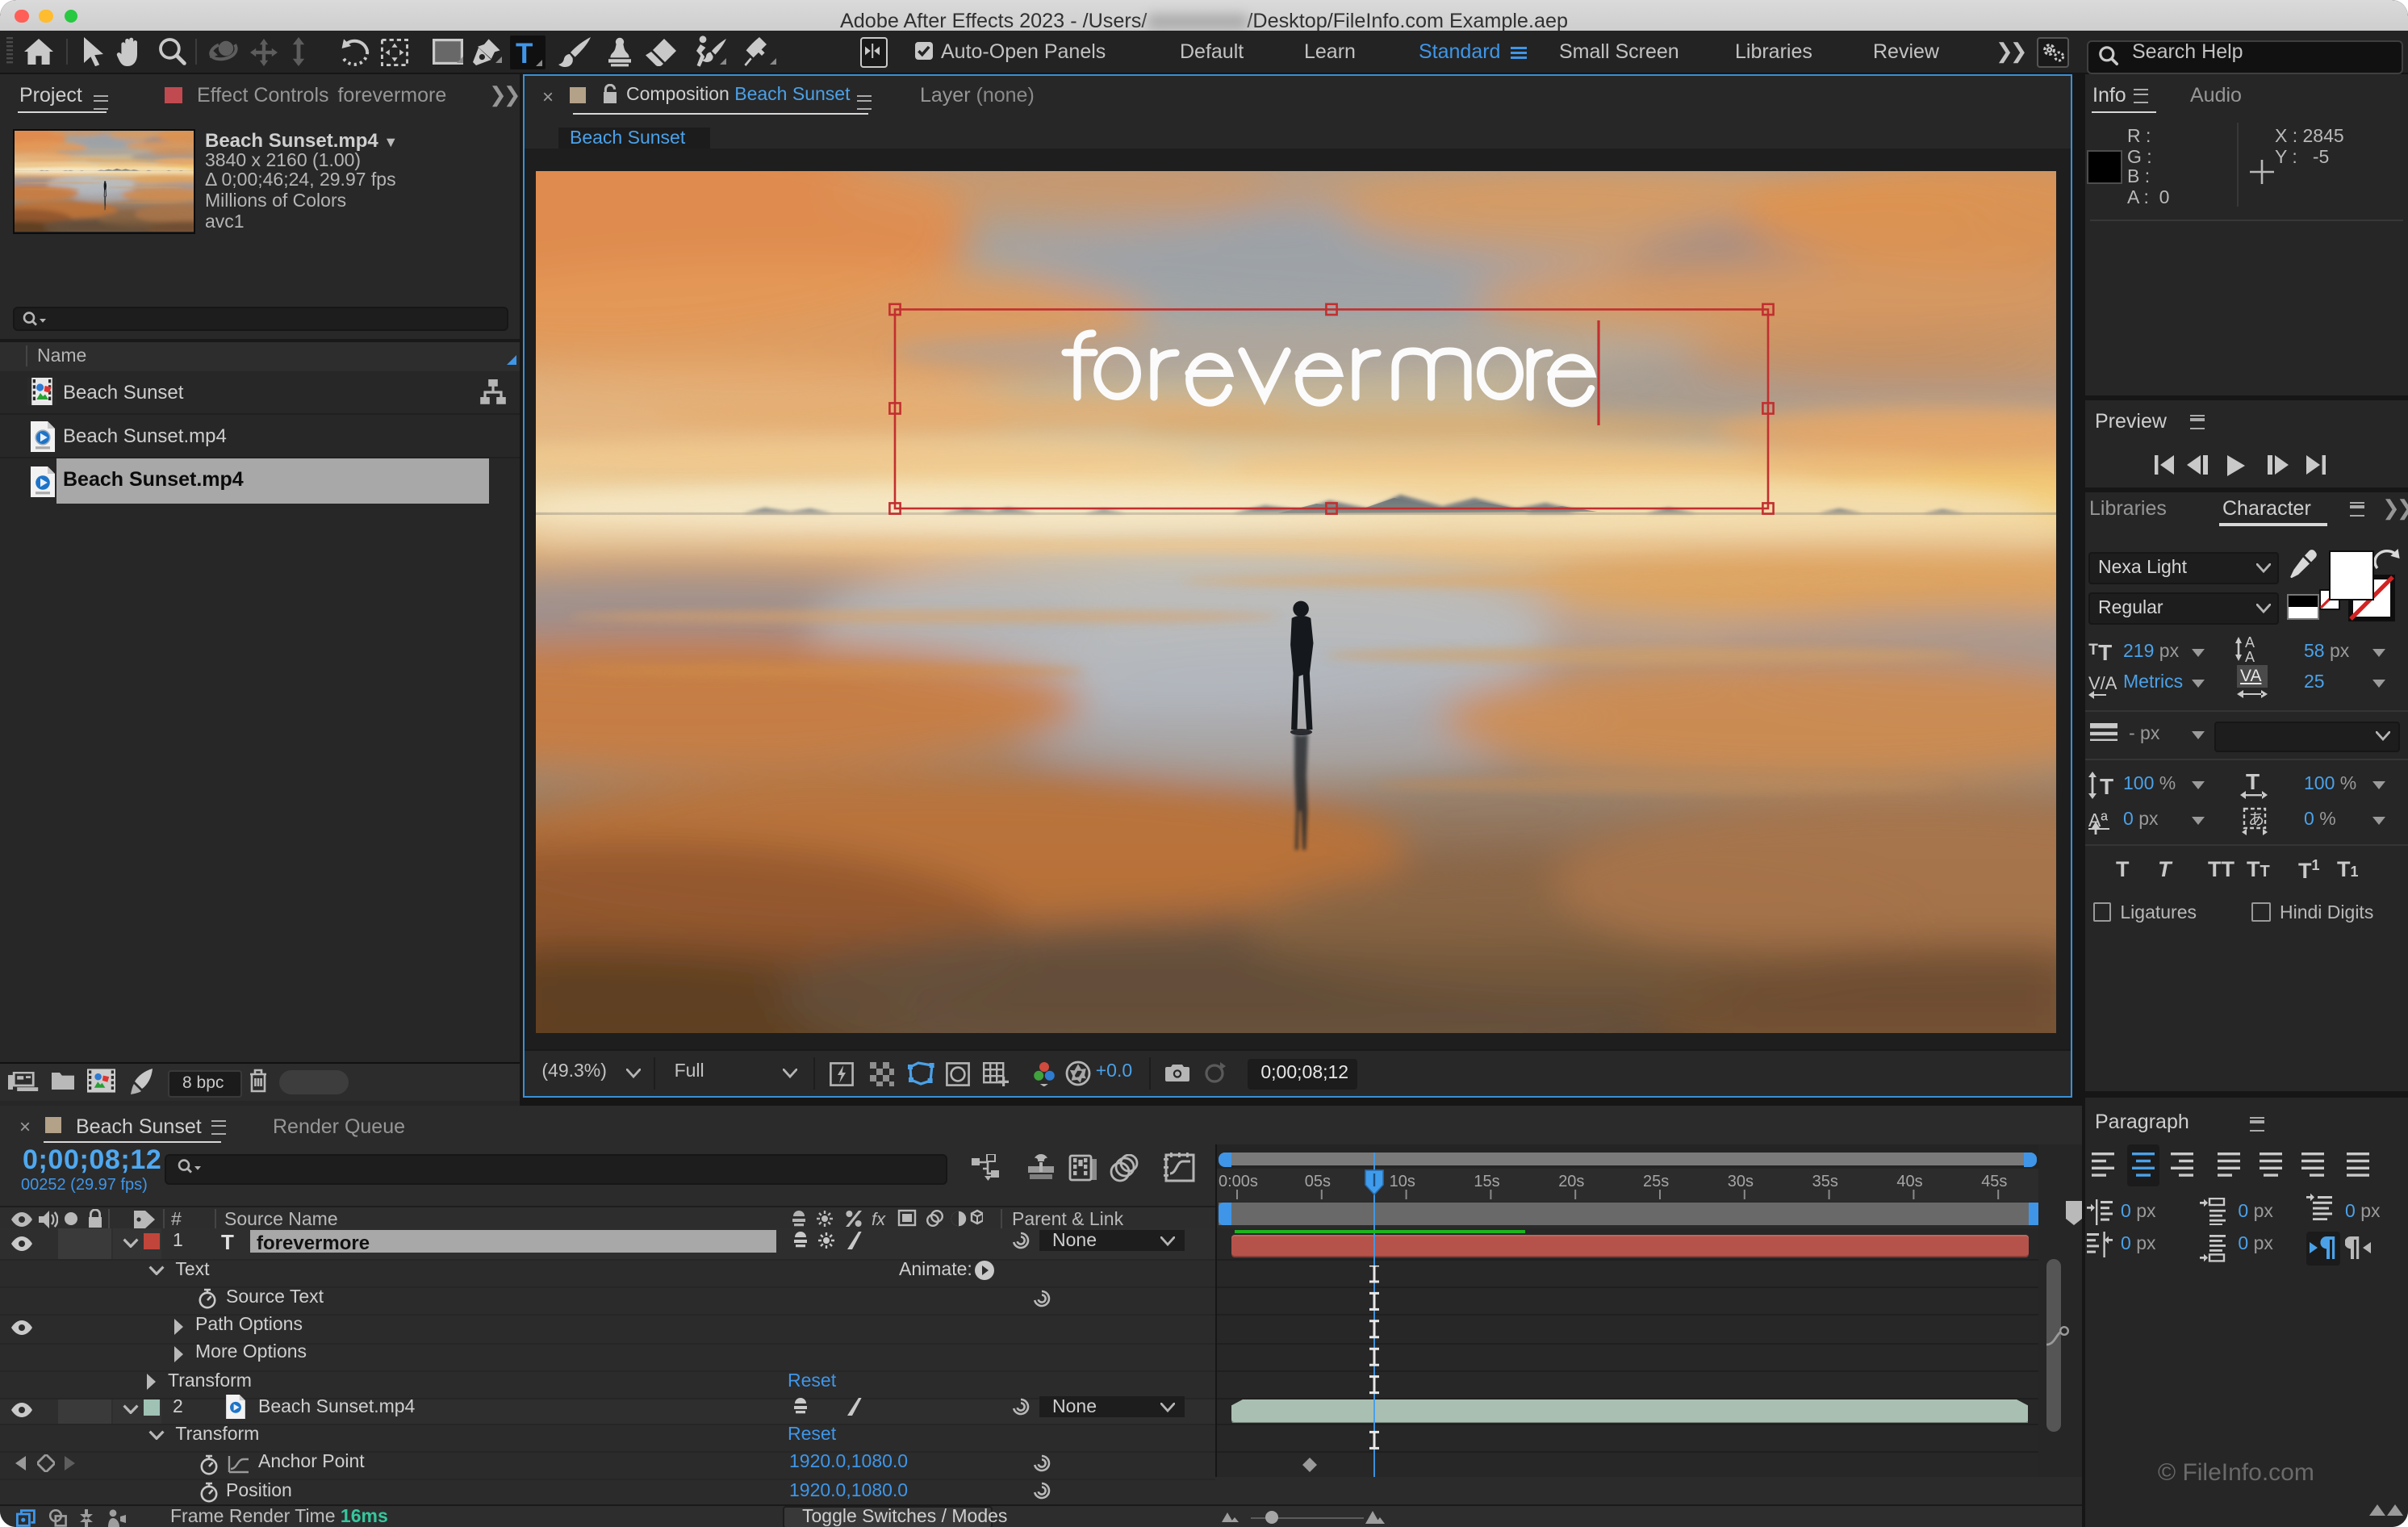  Describe the element at coordinates (879, 1218) in the screenshot. I see `svg-text: fx` at that location.